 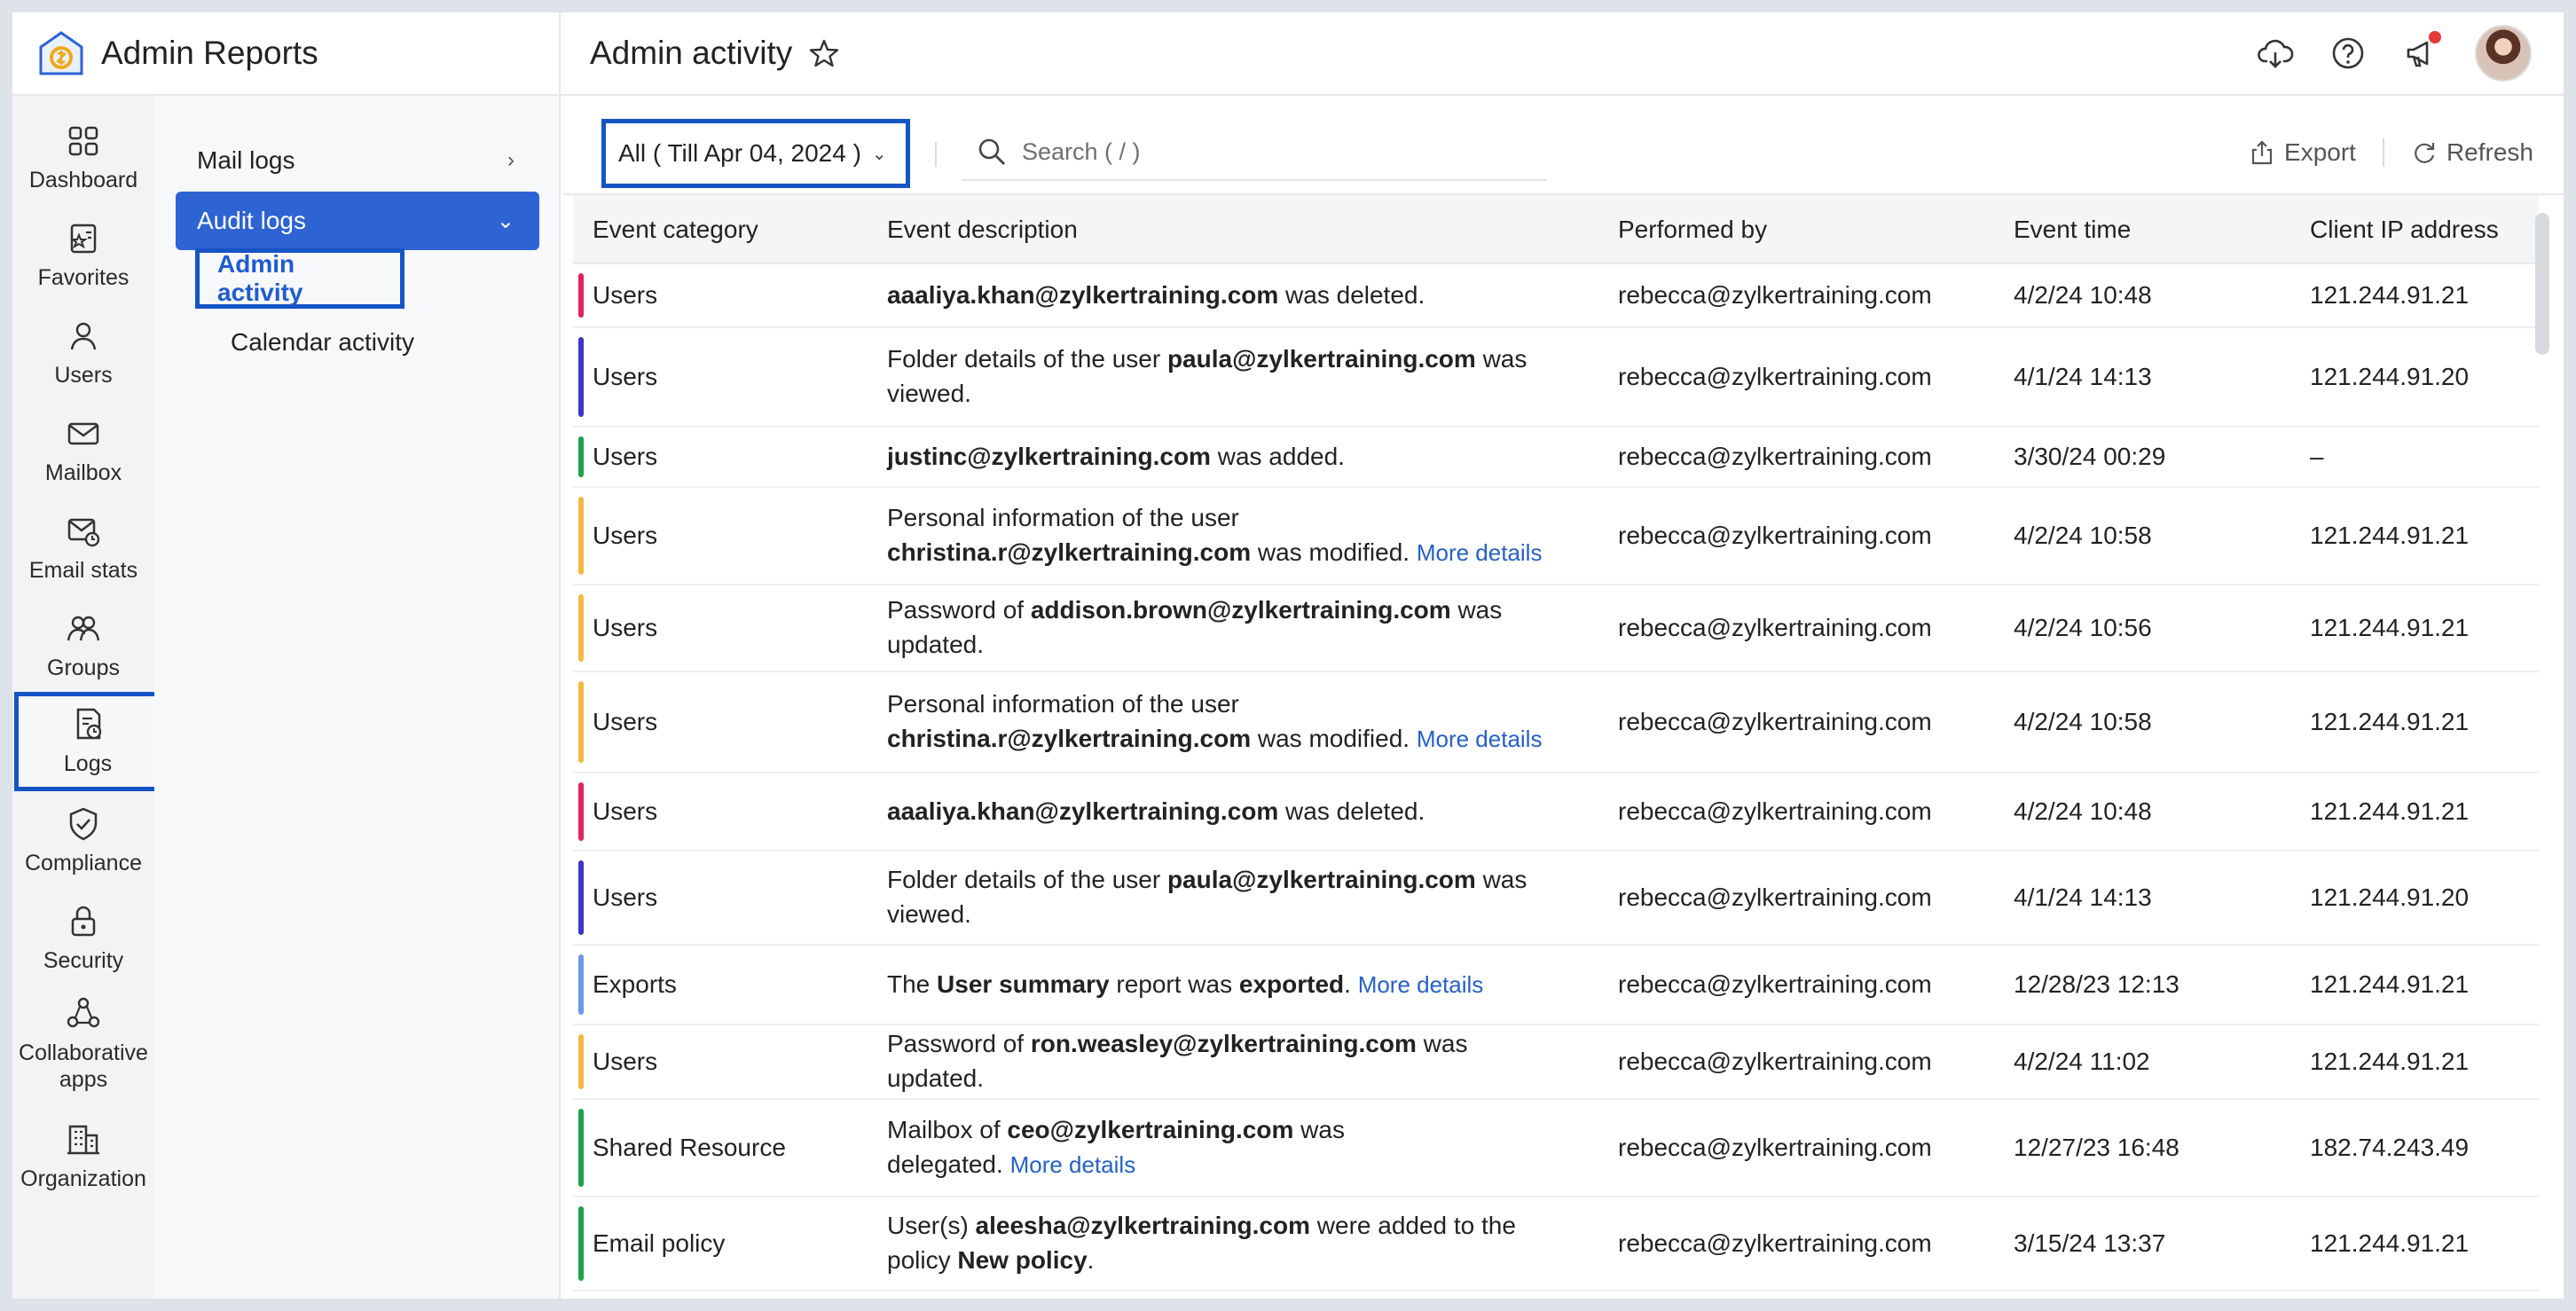 What do you see at coordinates (83, 255) in the screenshot?
I see `rail-item-favorites: Favorites` at bounding box center [83, 255].